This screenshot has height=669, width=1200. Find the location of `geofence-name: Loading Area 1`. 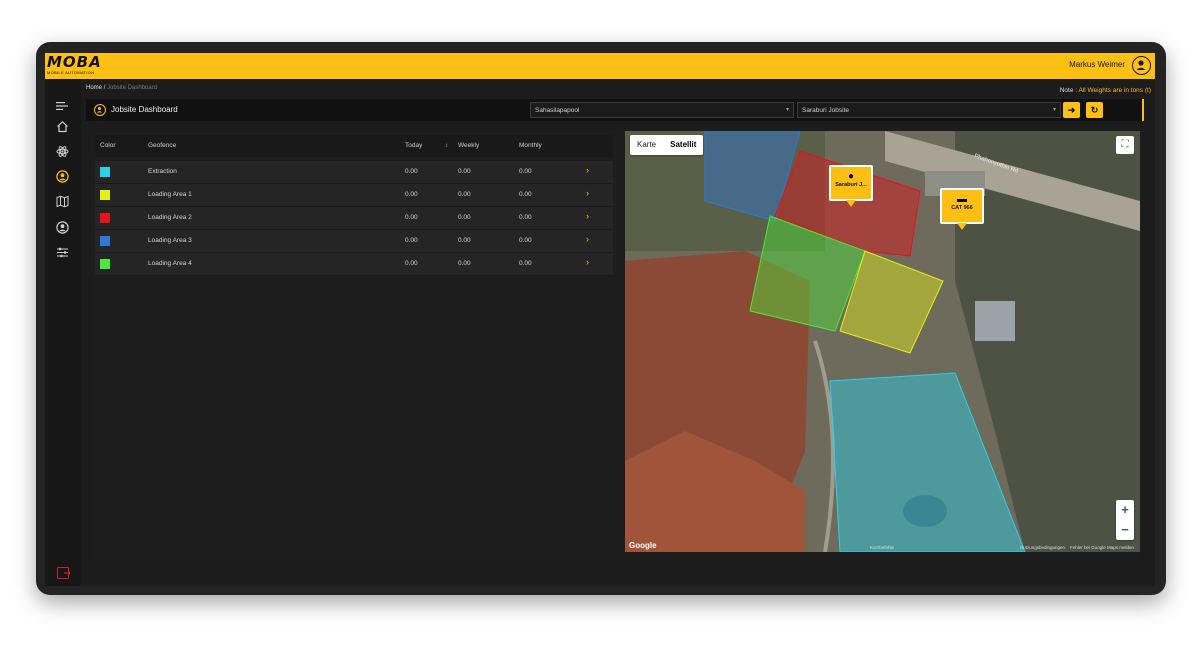

geofence-name: Loading Area 1 is located at coordinates (170, 194).